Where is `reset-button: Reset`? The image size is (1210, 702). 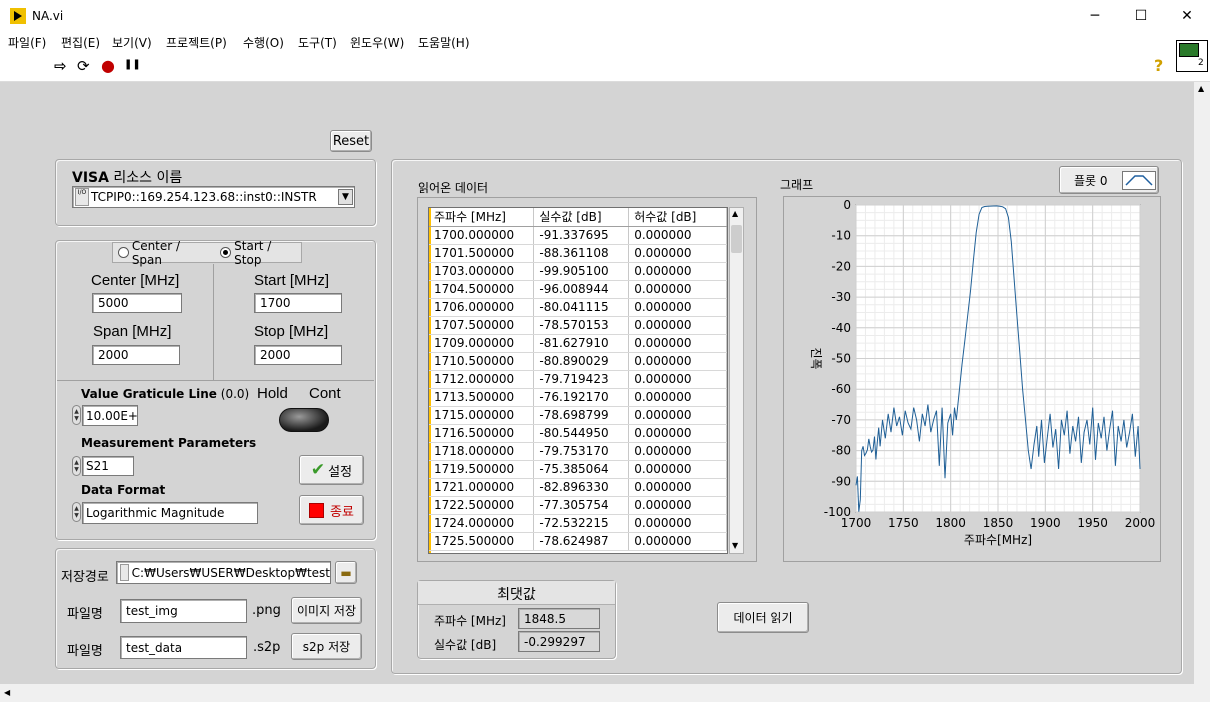
reset-button: Reset is located at coordinates (351, 141).